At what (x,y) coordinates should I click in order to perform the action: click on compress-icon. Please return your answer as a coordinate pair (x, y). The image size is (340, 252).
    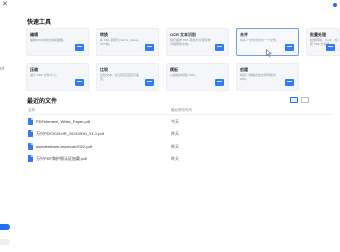
    Looking at the image, I should click on (79, 82).